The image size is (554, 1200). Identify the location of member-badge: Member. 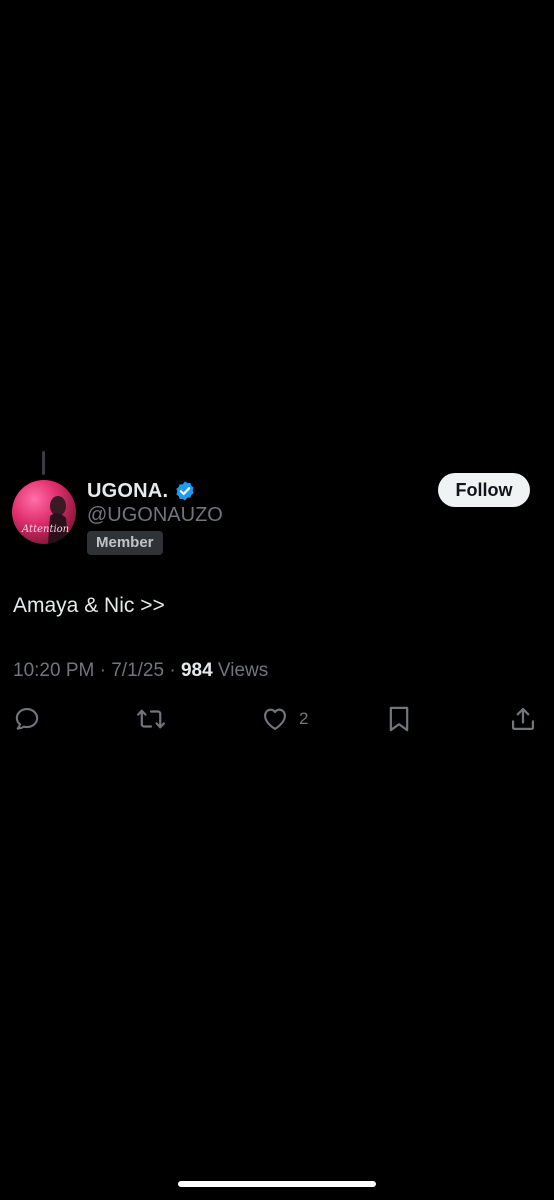
(125, 543).